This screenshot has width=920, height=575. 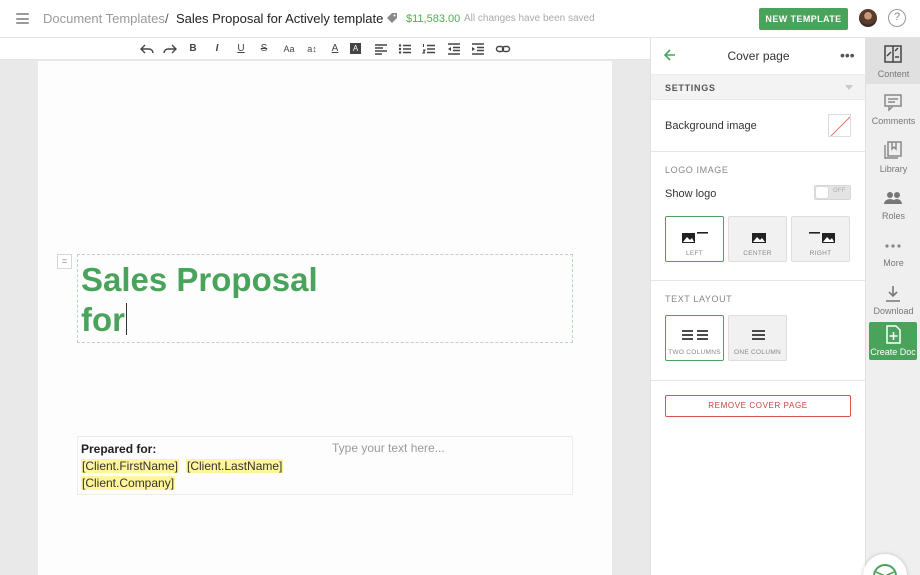 I want to click on layout-two-columns: TWO COLUMNS, so click(x=694, y=338).